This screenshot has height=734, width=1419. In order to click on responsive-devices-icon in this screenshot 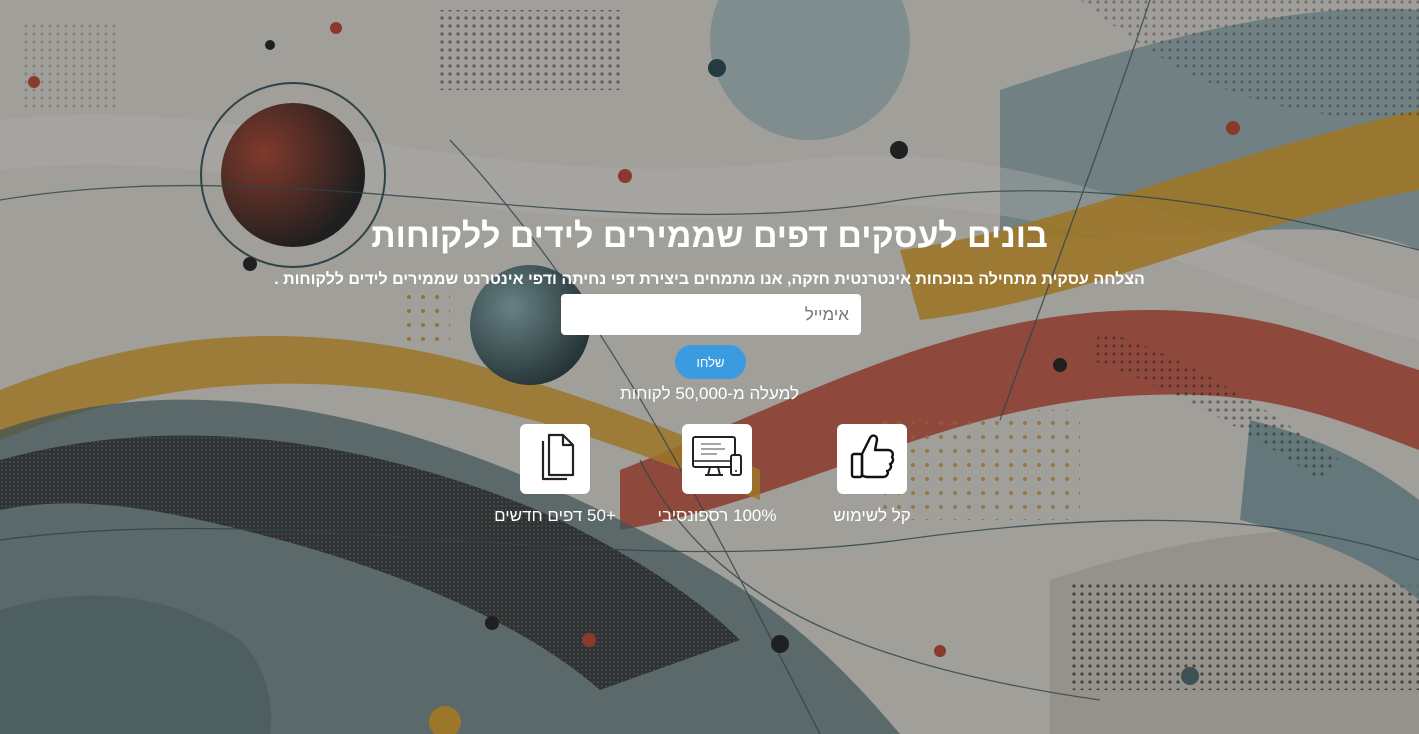, I will do `click(717, 459)`.